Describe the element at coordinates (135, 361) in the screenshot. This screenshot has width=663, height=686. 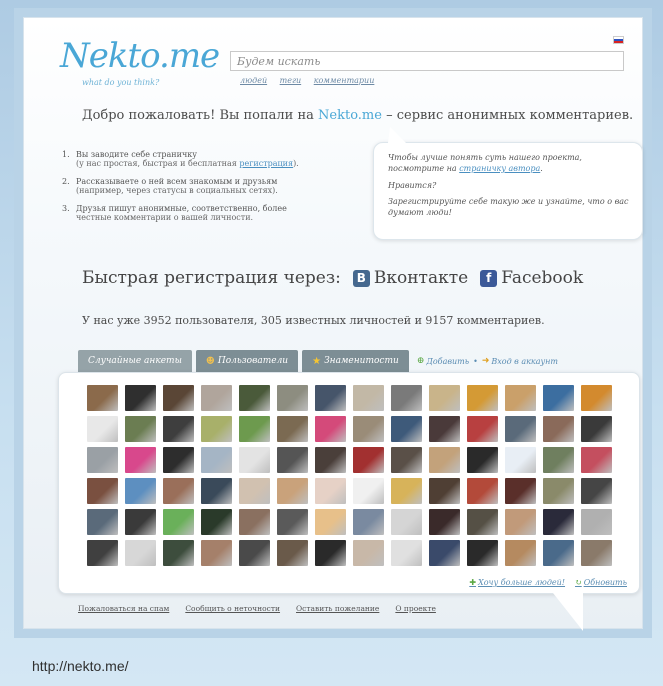
I see `tab-random-profiles: Случайные анкеты` at that location.